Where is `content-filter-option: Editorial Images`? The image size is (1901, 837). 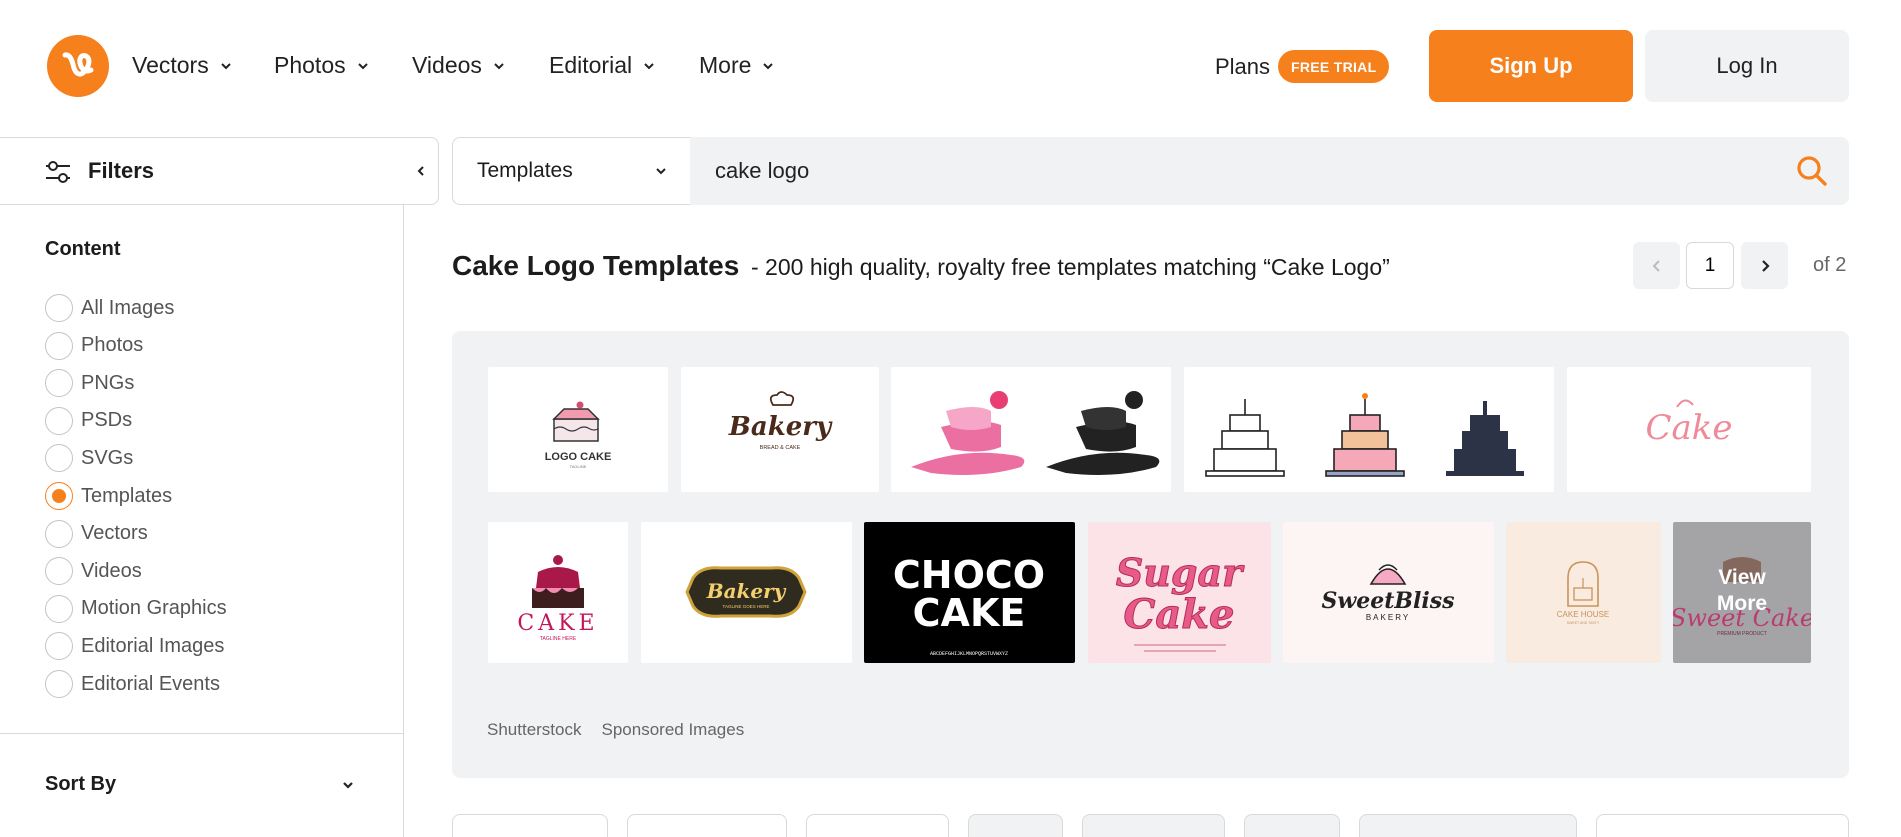
content-filter-option: Editorial Images is located at coordinates (135, 646).